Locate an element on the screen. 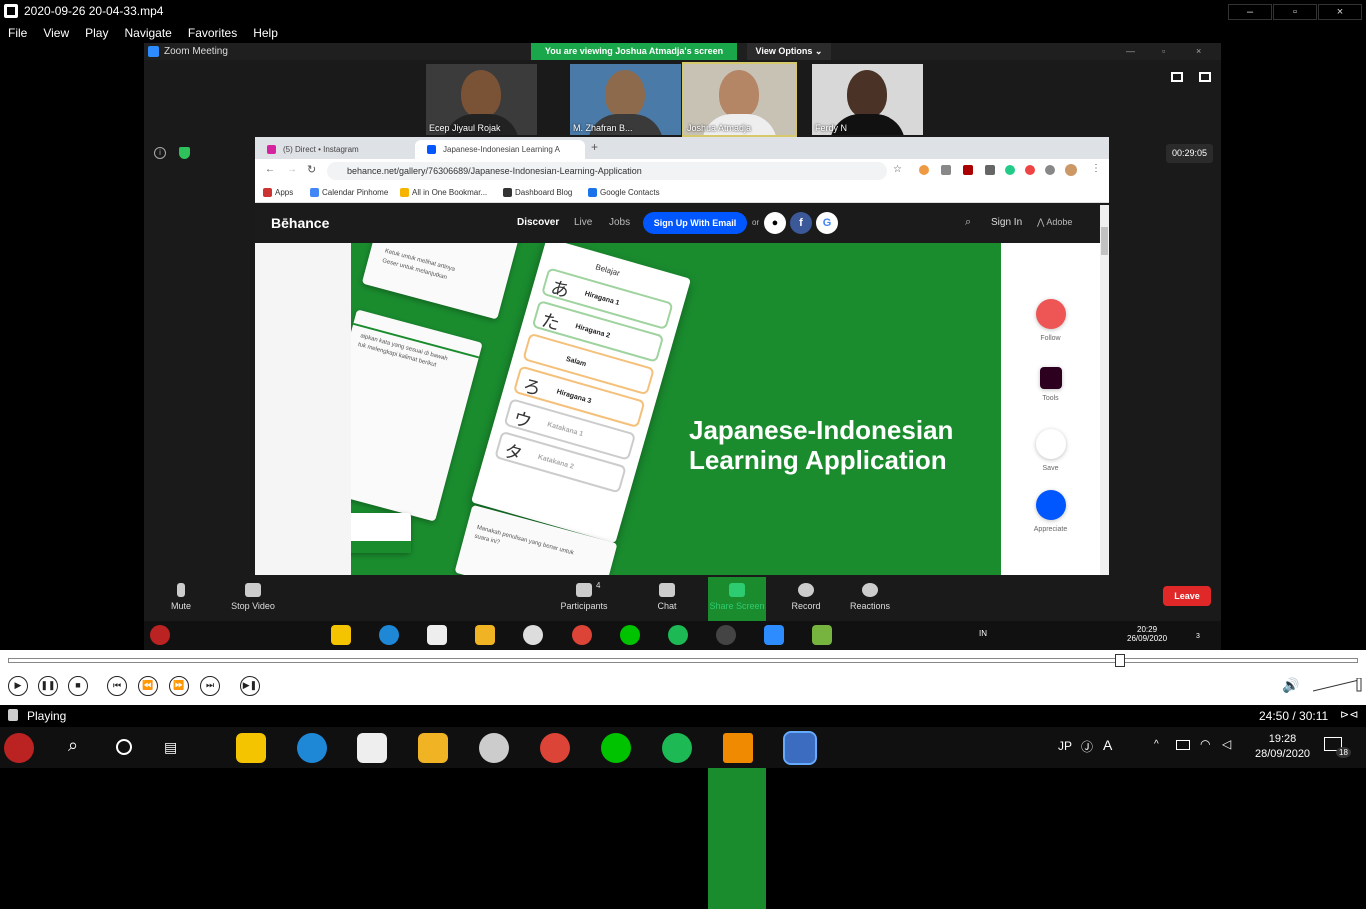 The width and height of the screenshot is (1366, 909). menu-file: File is located at coordinates (17, 33).